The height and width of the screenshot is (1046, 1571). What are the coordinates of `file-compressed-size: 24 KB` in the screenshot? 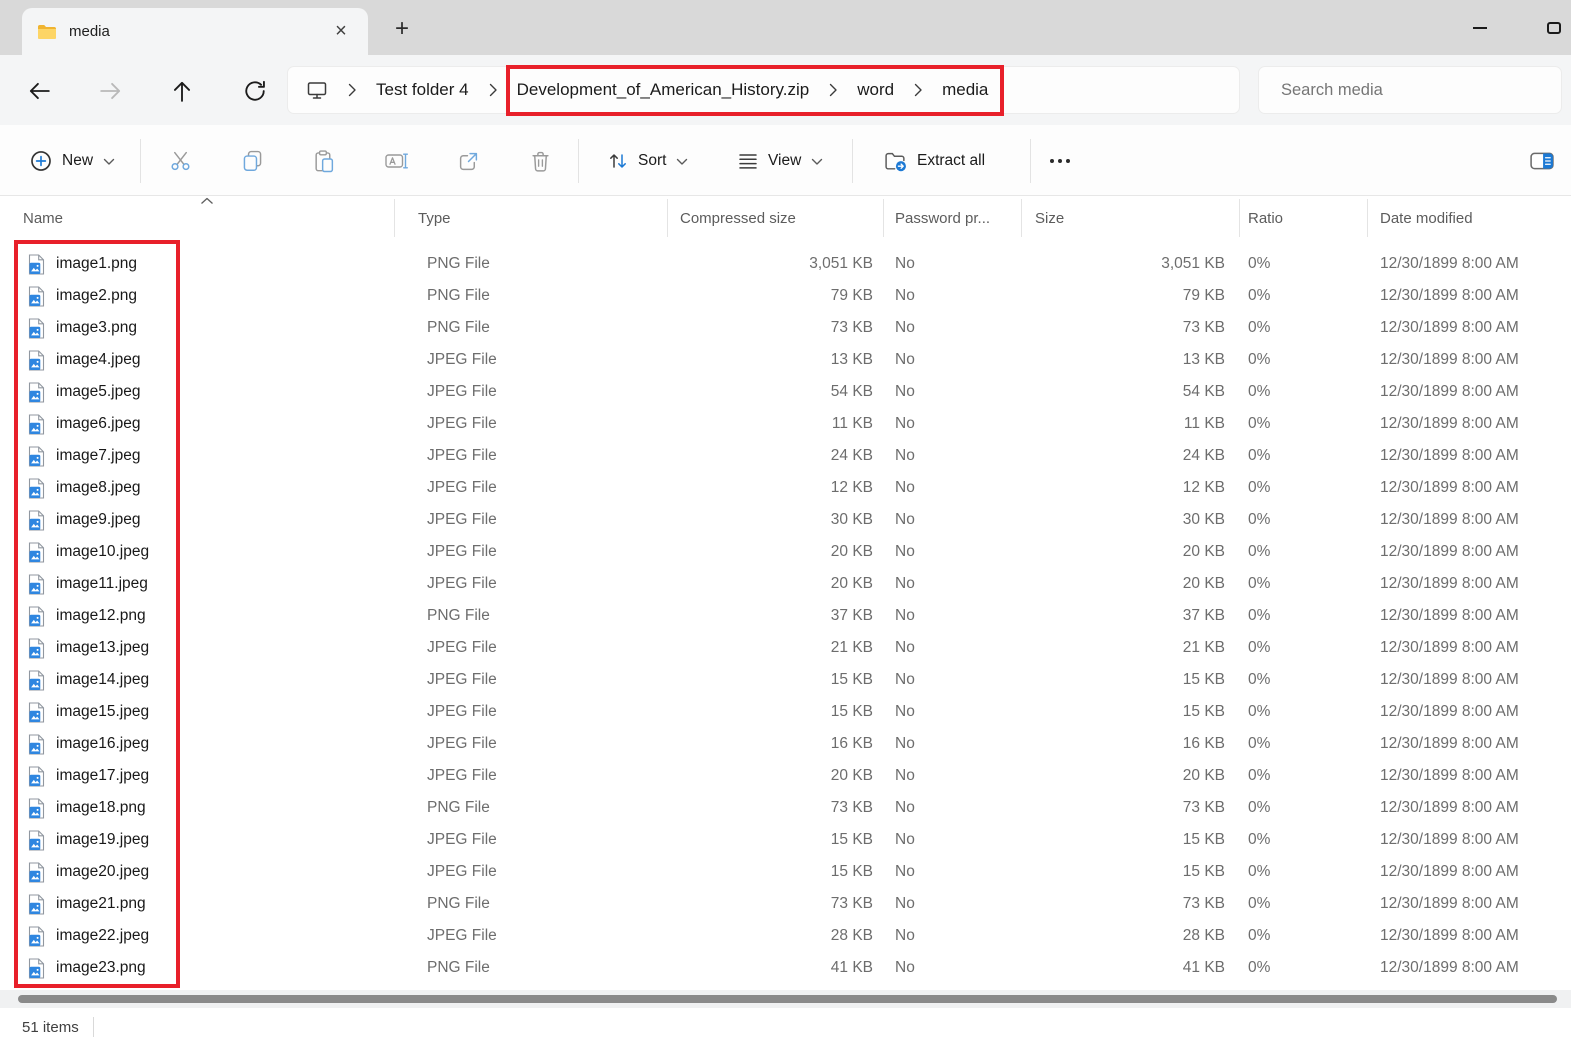 It's located at (851, 455).